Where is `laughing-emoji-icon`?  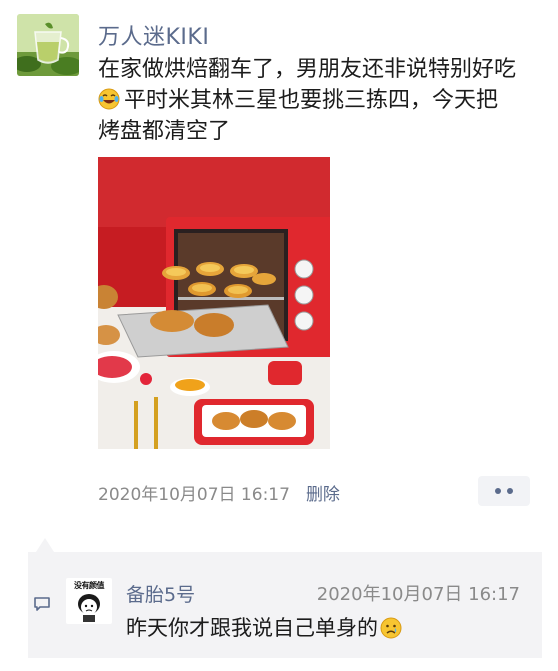 laughing-emoji-icon is located at coordinates (109, 99).